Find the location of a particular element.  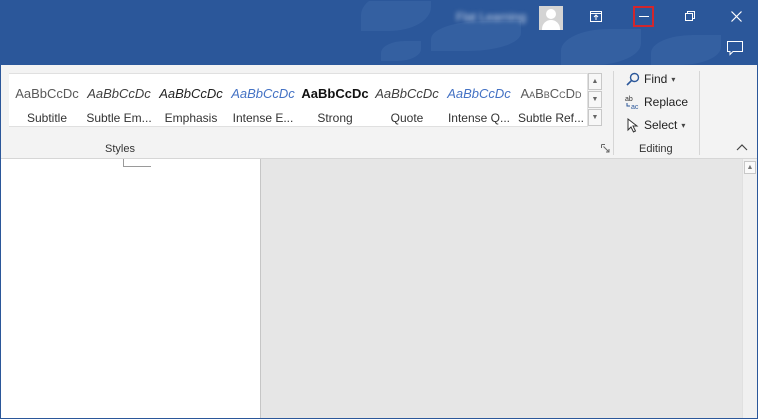

vertical-scrollbar: ▲ is located at coordinates (749, 288).